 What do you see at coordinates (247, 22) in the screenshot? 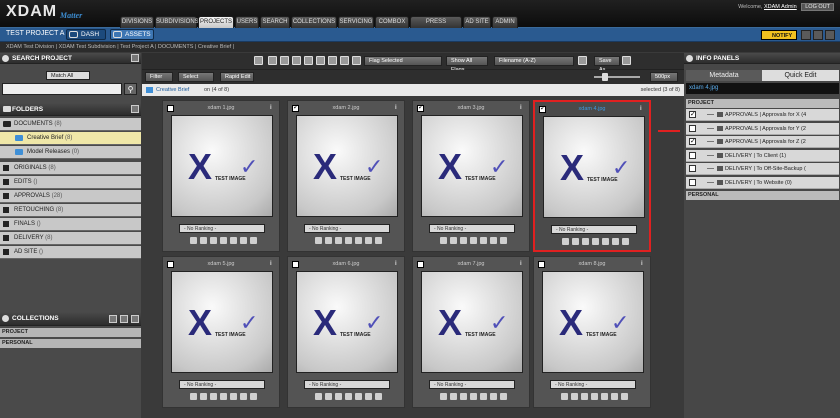
I see `tab-users: USERS` at bounding box center [247, 22].